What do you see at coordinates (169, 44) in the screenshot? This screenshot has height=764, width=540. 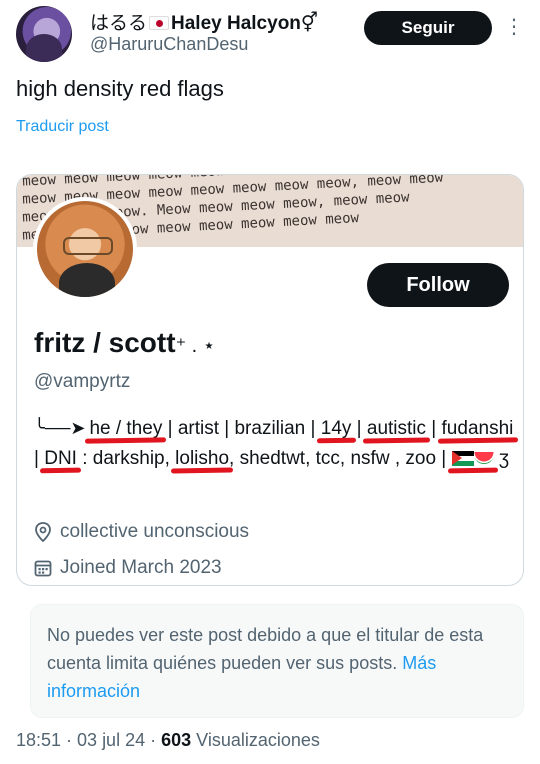 I see `author-handle: @HaruruChanDesu` at bounding box center [169, 44].